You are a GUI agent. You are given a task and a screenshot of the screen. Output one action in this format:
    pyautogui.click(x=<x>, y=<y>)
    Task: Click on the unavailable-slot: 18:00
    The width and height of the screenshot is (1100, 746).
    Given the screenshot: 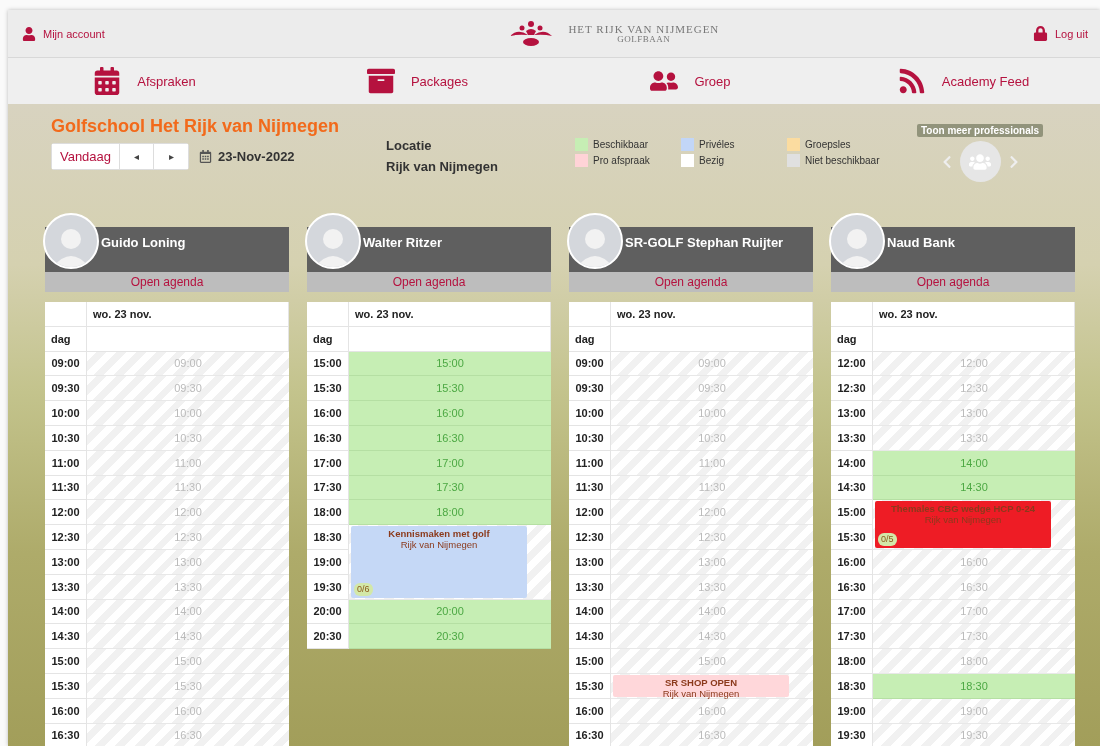 What is the action you would take?
    pyautogui.click(x=974, y=661)
    